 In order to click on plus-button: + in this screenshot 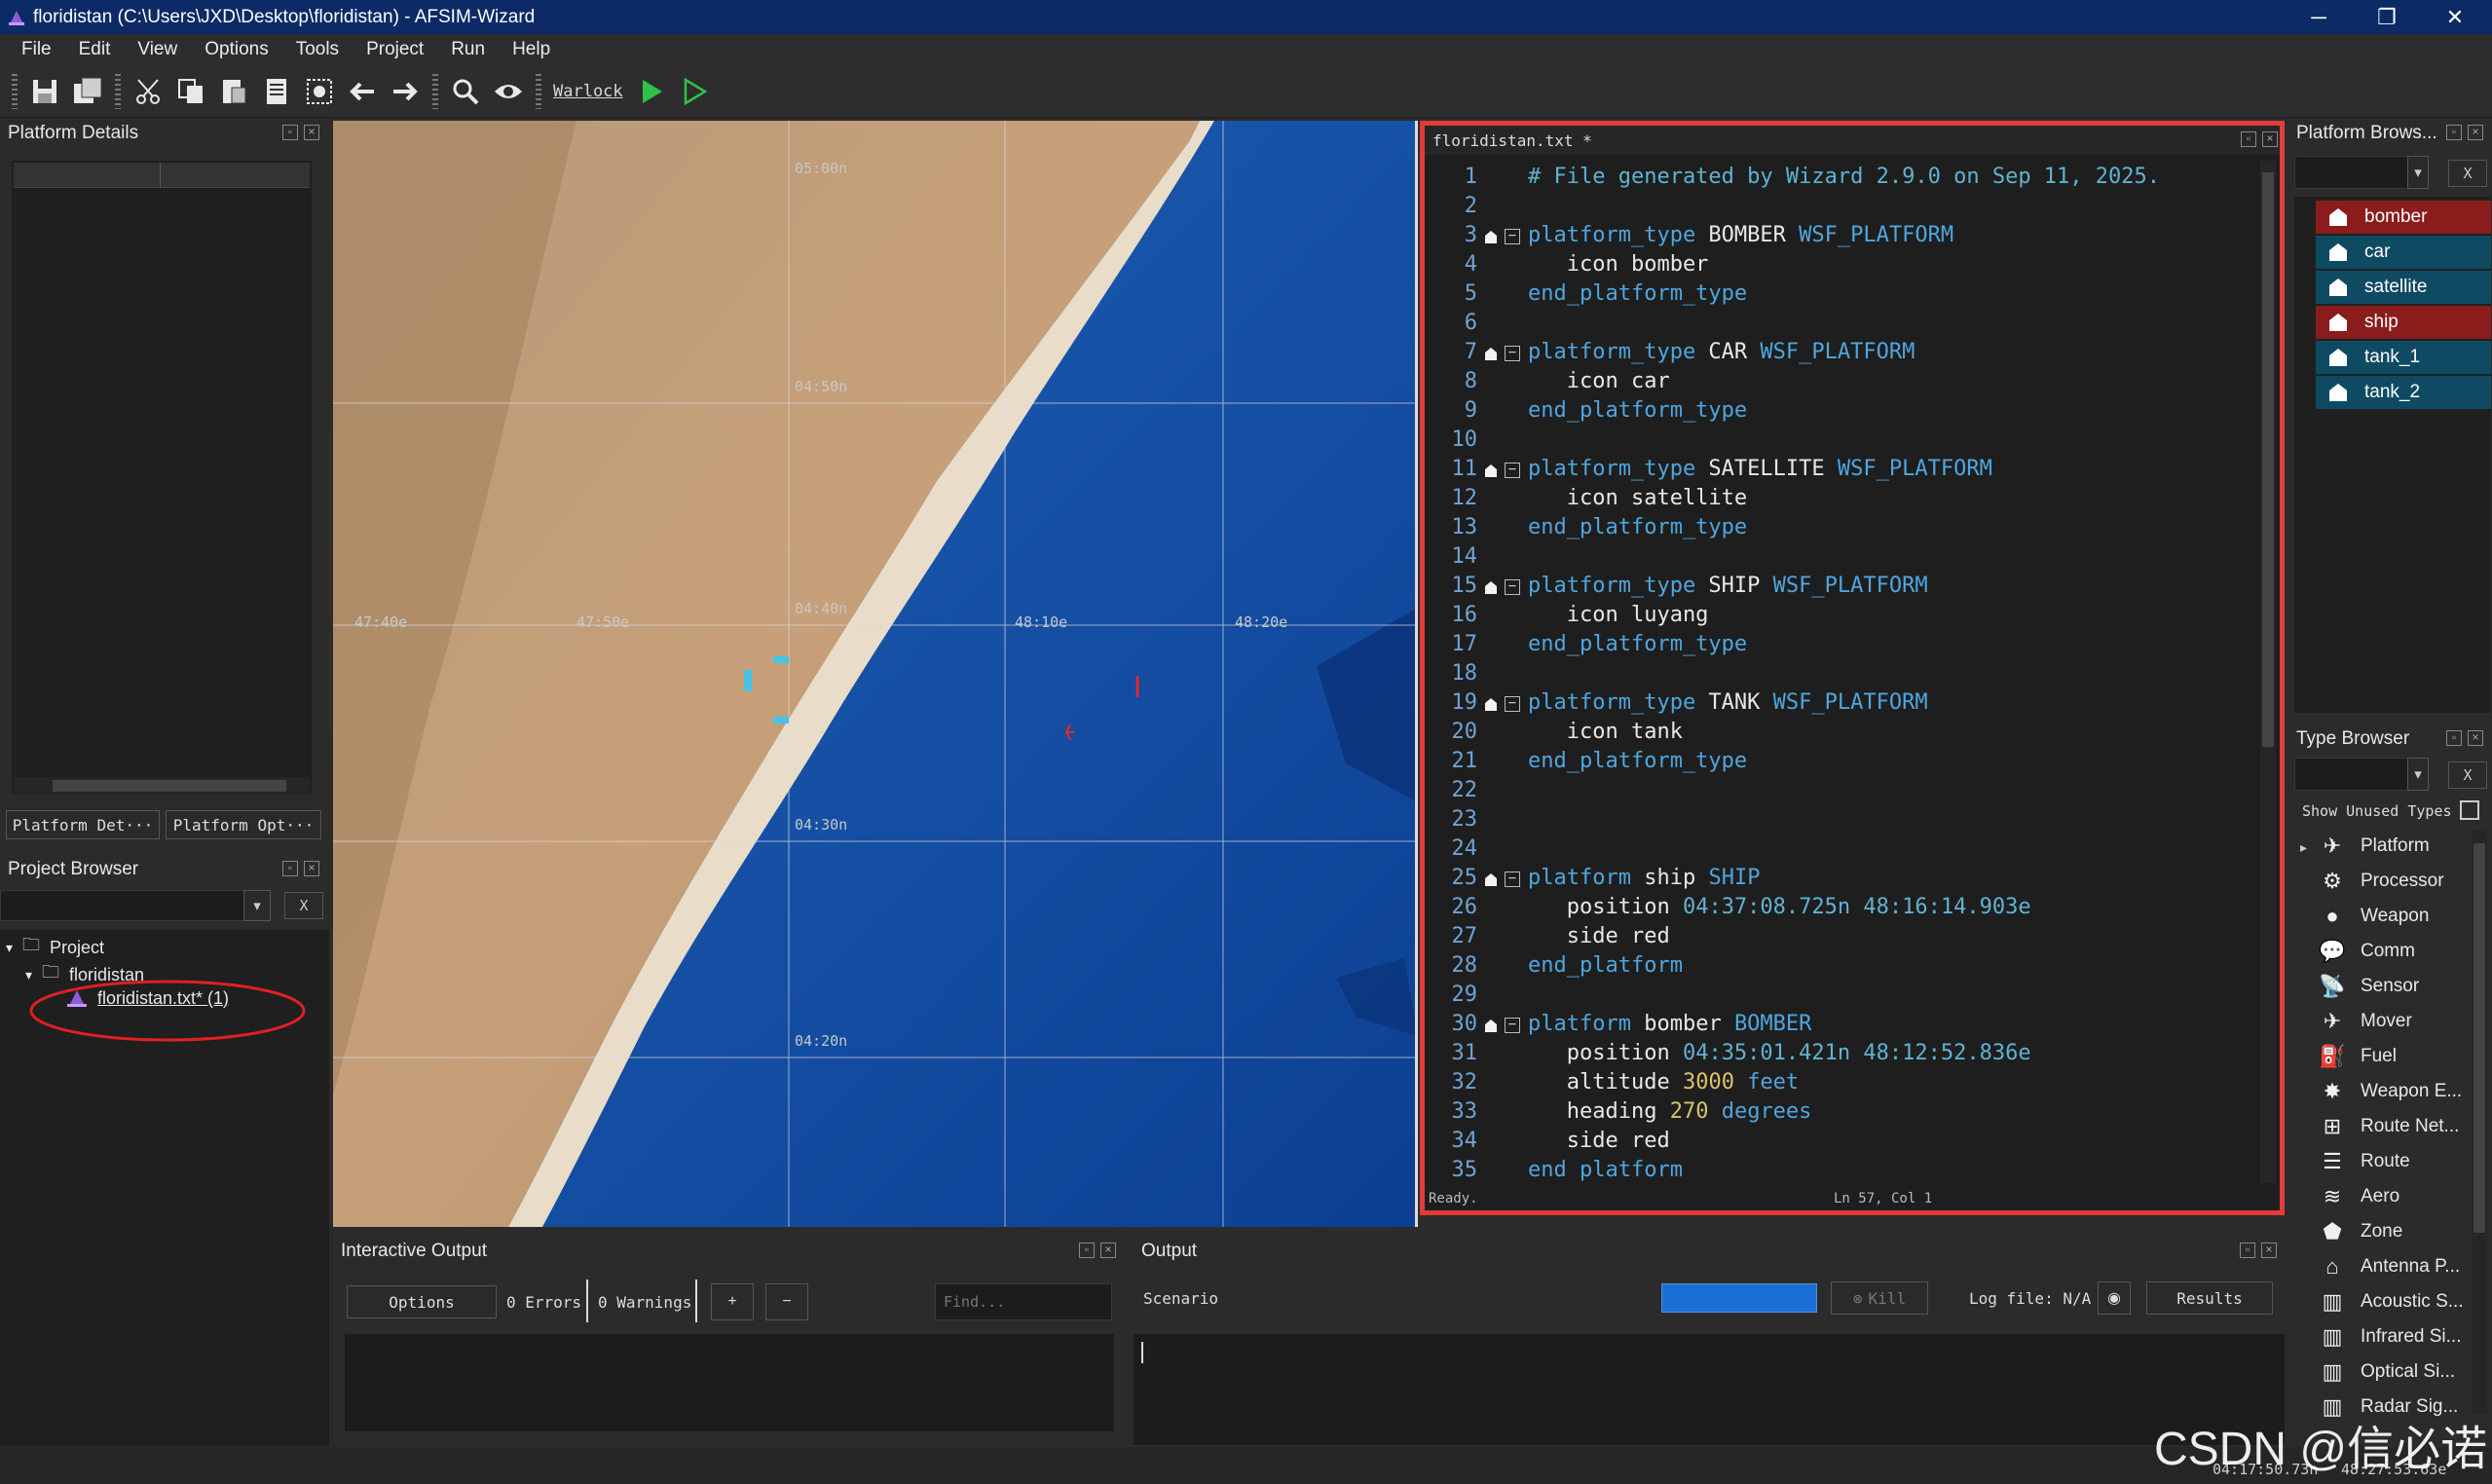, I will do `click(732, 1301)`.